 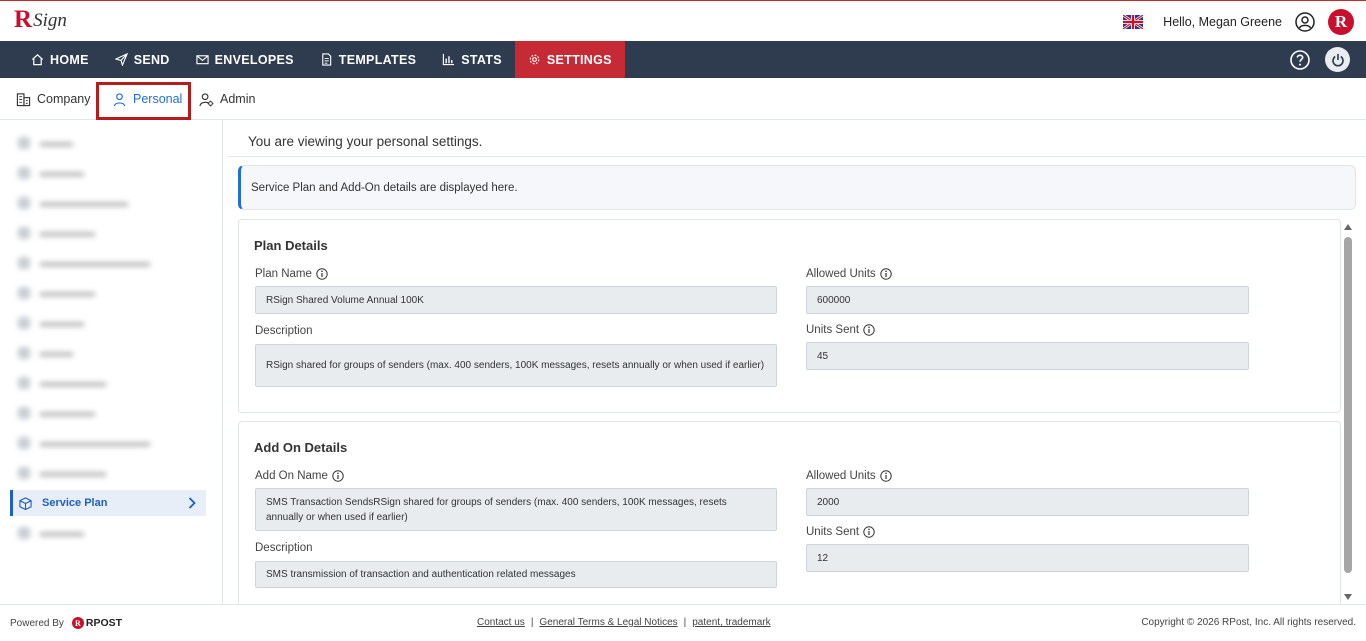 What do you see at coordinates (1348, 597) in the screenshot?
I see `scroll-down-arrow-icon` at bounding box center [1348, 597].